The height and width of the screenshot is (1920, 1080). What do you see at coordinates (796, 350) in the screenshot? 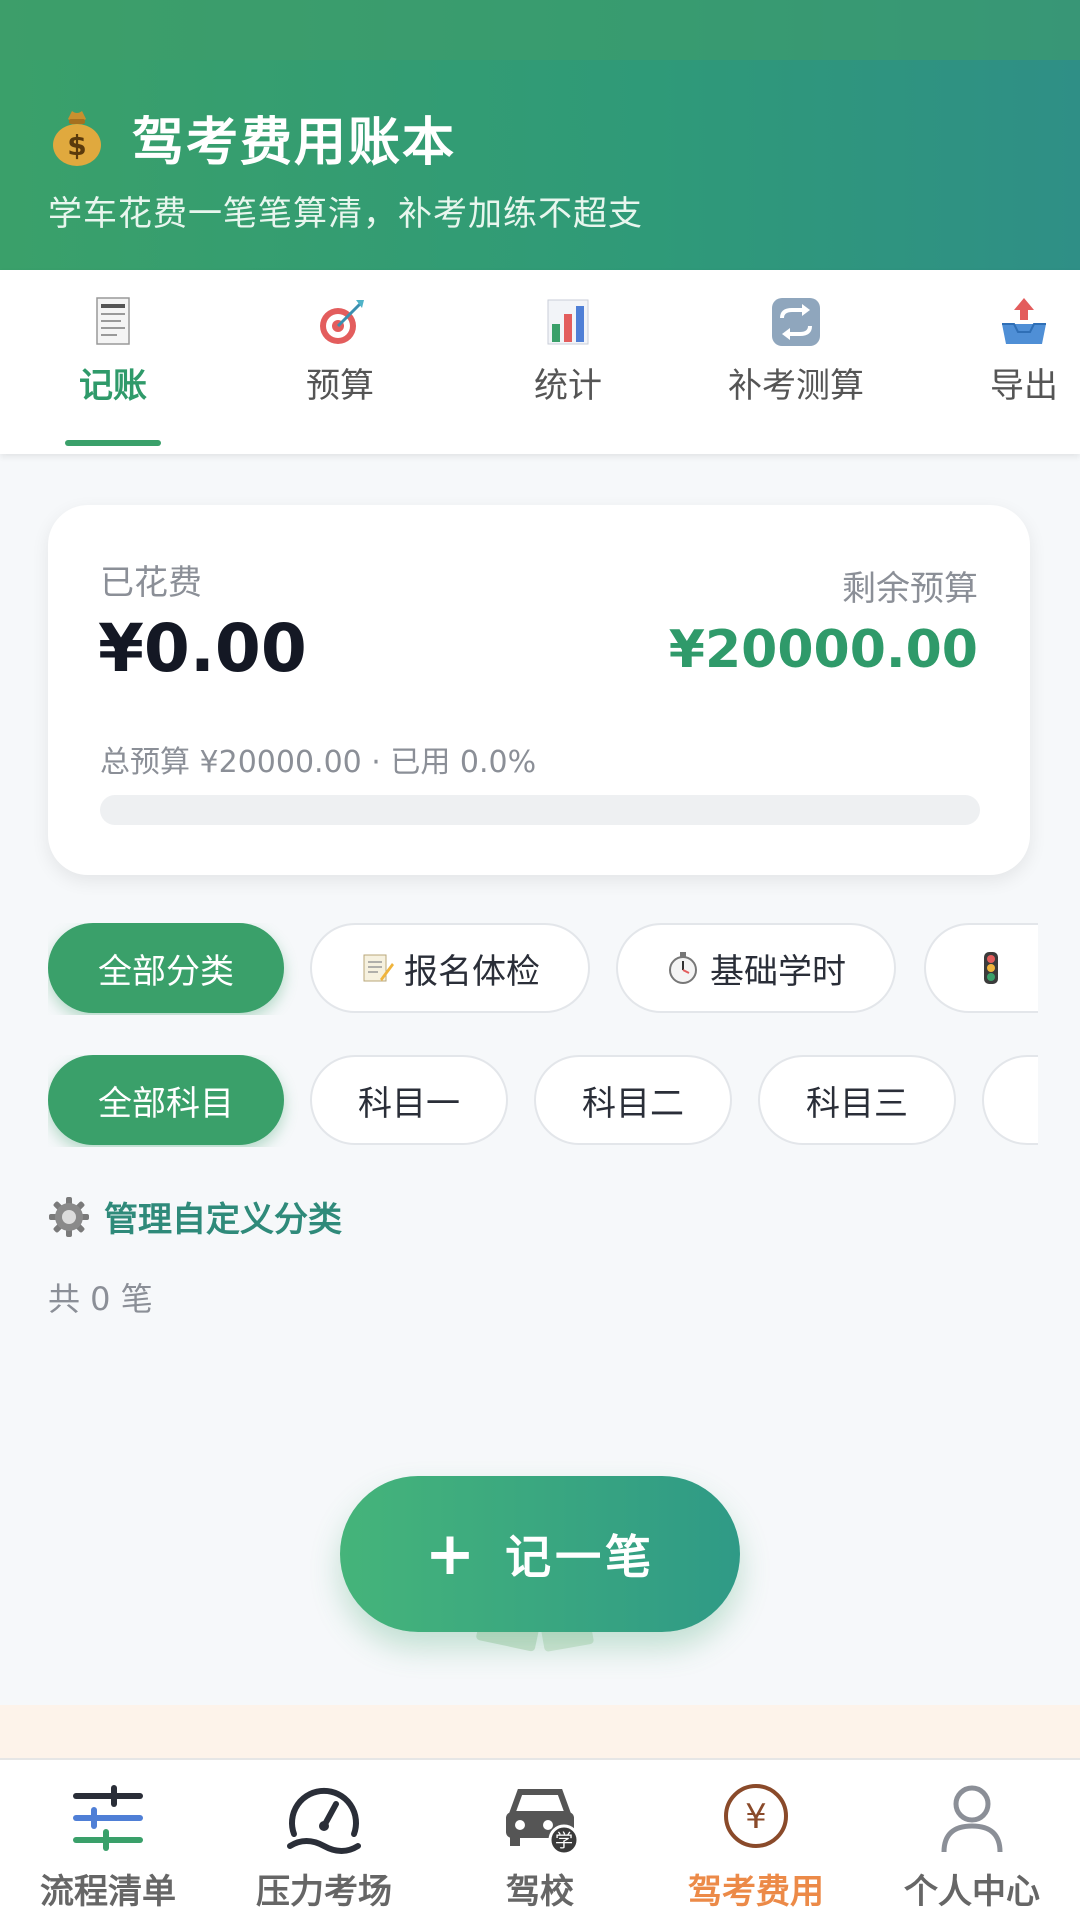
I see `tab-retake-estimate: 补考测算` at bounding box center [796, 350].